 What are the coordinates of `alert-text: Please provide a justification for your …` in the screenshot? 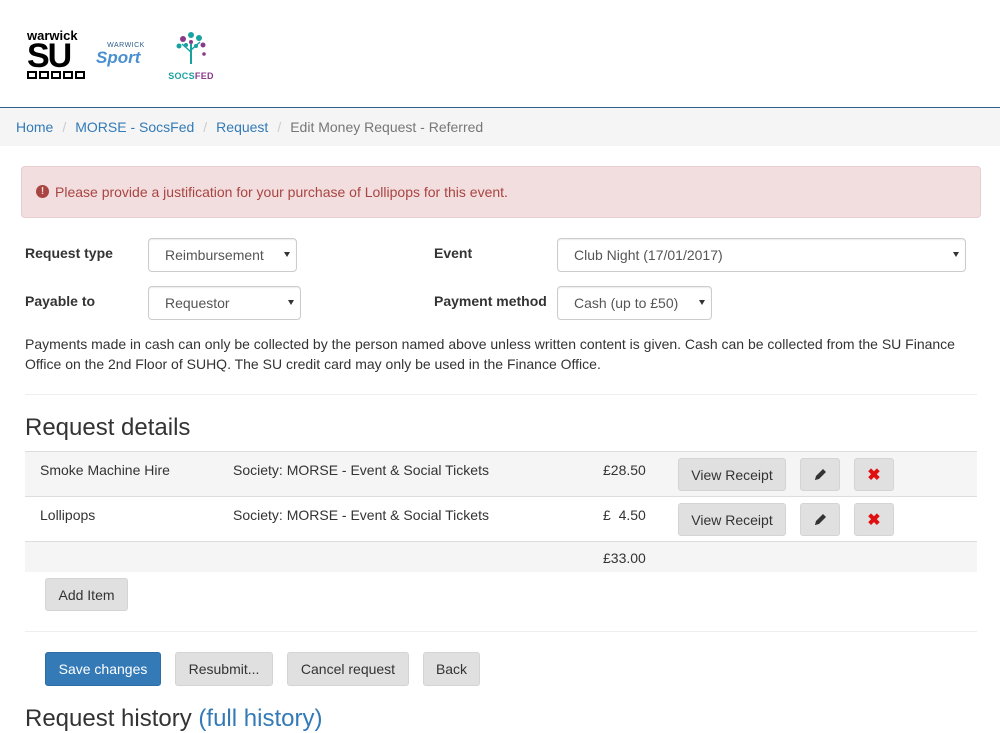 It's located at (281, 192).